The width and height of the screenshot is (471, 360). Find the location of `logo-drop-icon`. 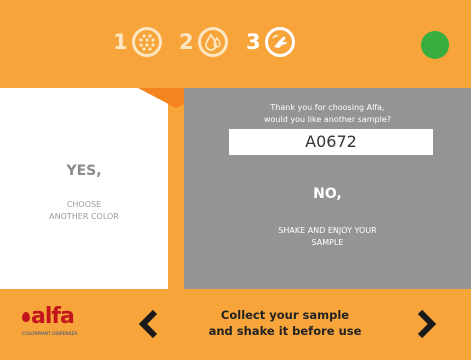

logo-drop-icon is located at coordinates (26, 317).